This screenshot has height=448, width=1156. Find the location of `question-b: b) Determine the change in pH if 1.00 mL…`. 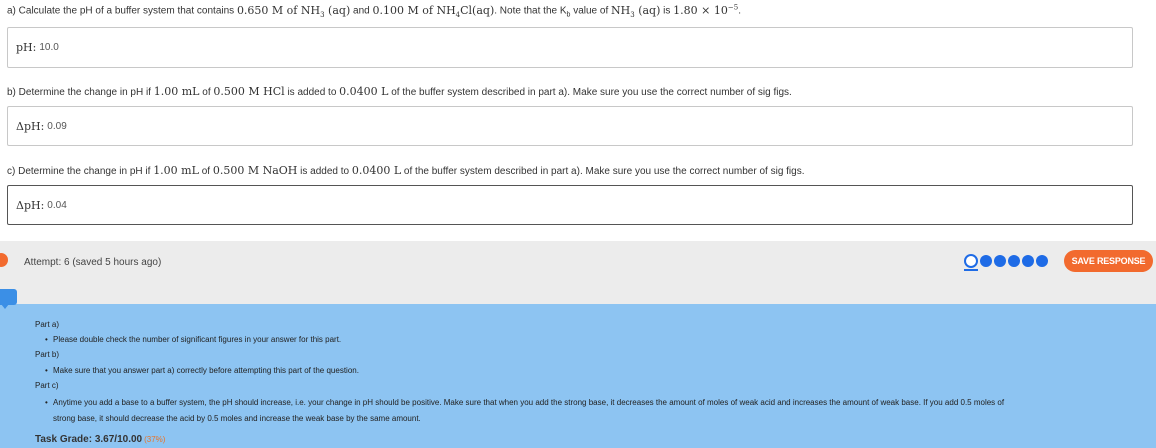

question-b: b) Determine the change in pH if 1.00 mL… is located at coordinates (399, 91).